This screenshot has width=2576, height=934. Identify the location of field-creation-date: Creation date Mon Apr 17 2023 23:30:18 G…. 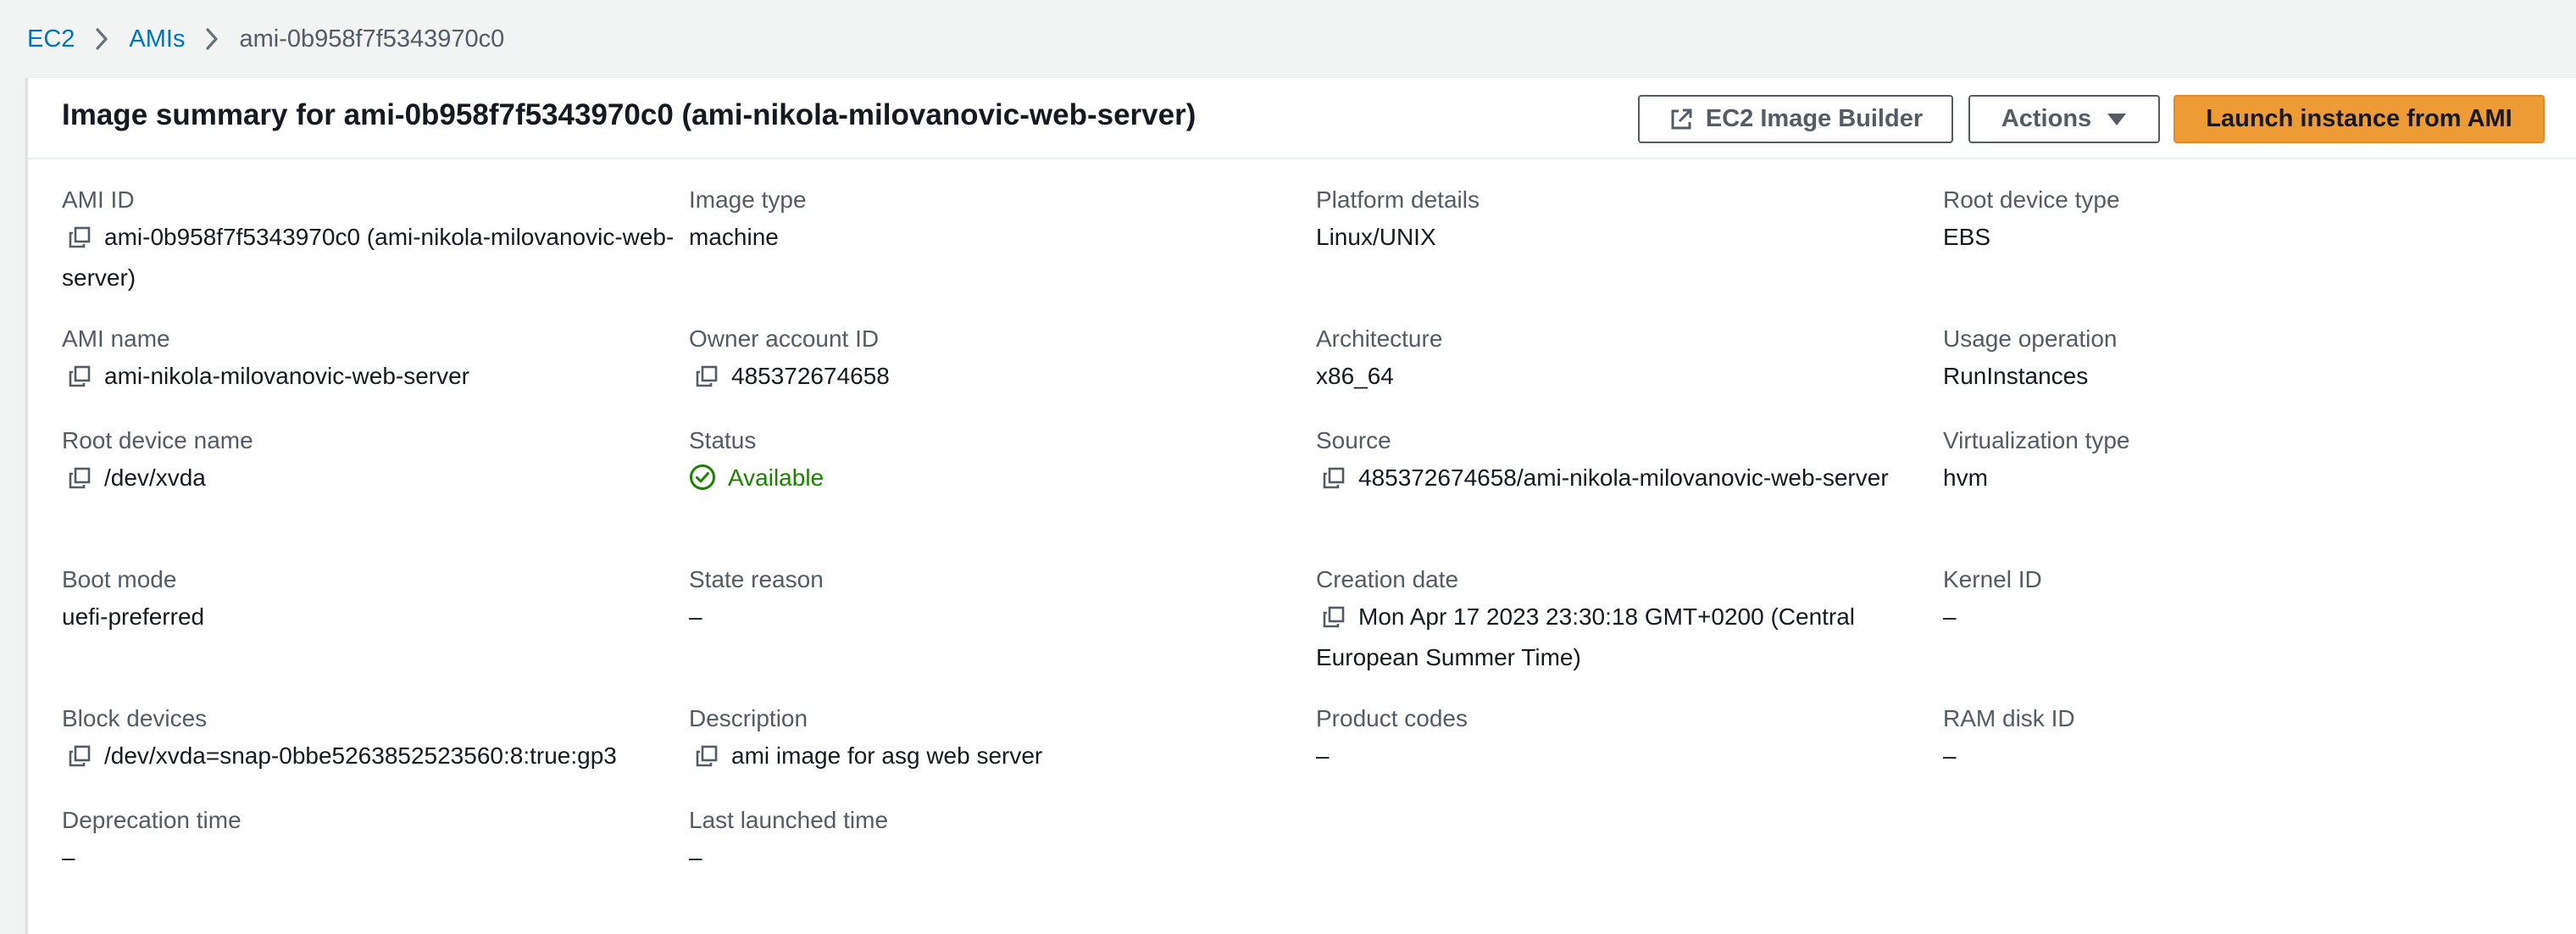
(1612, 618).